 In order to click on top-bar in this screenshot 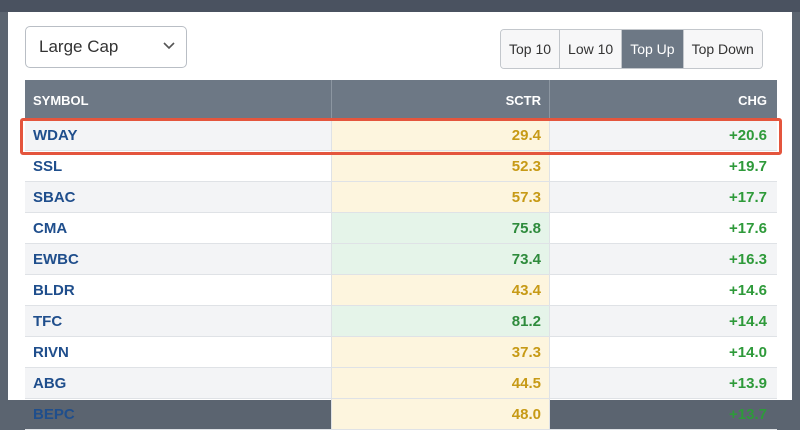, I will do `click(400, 6)`.